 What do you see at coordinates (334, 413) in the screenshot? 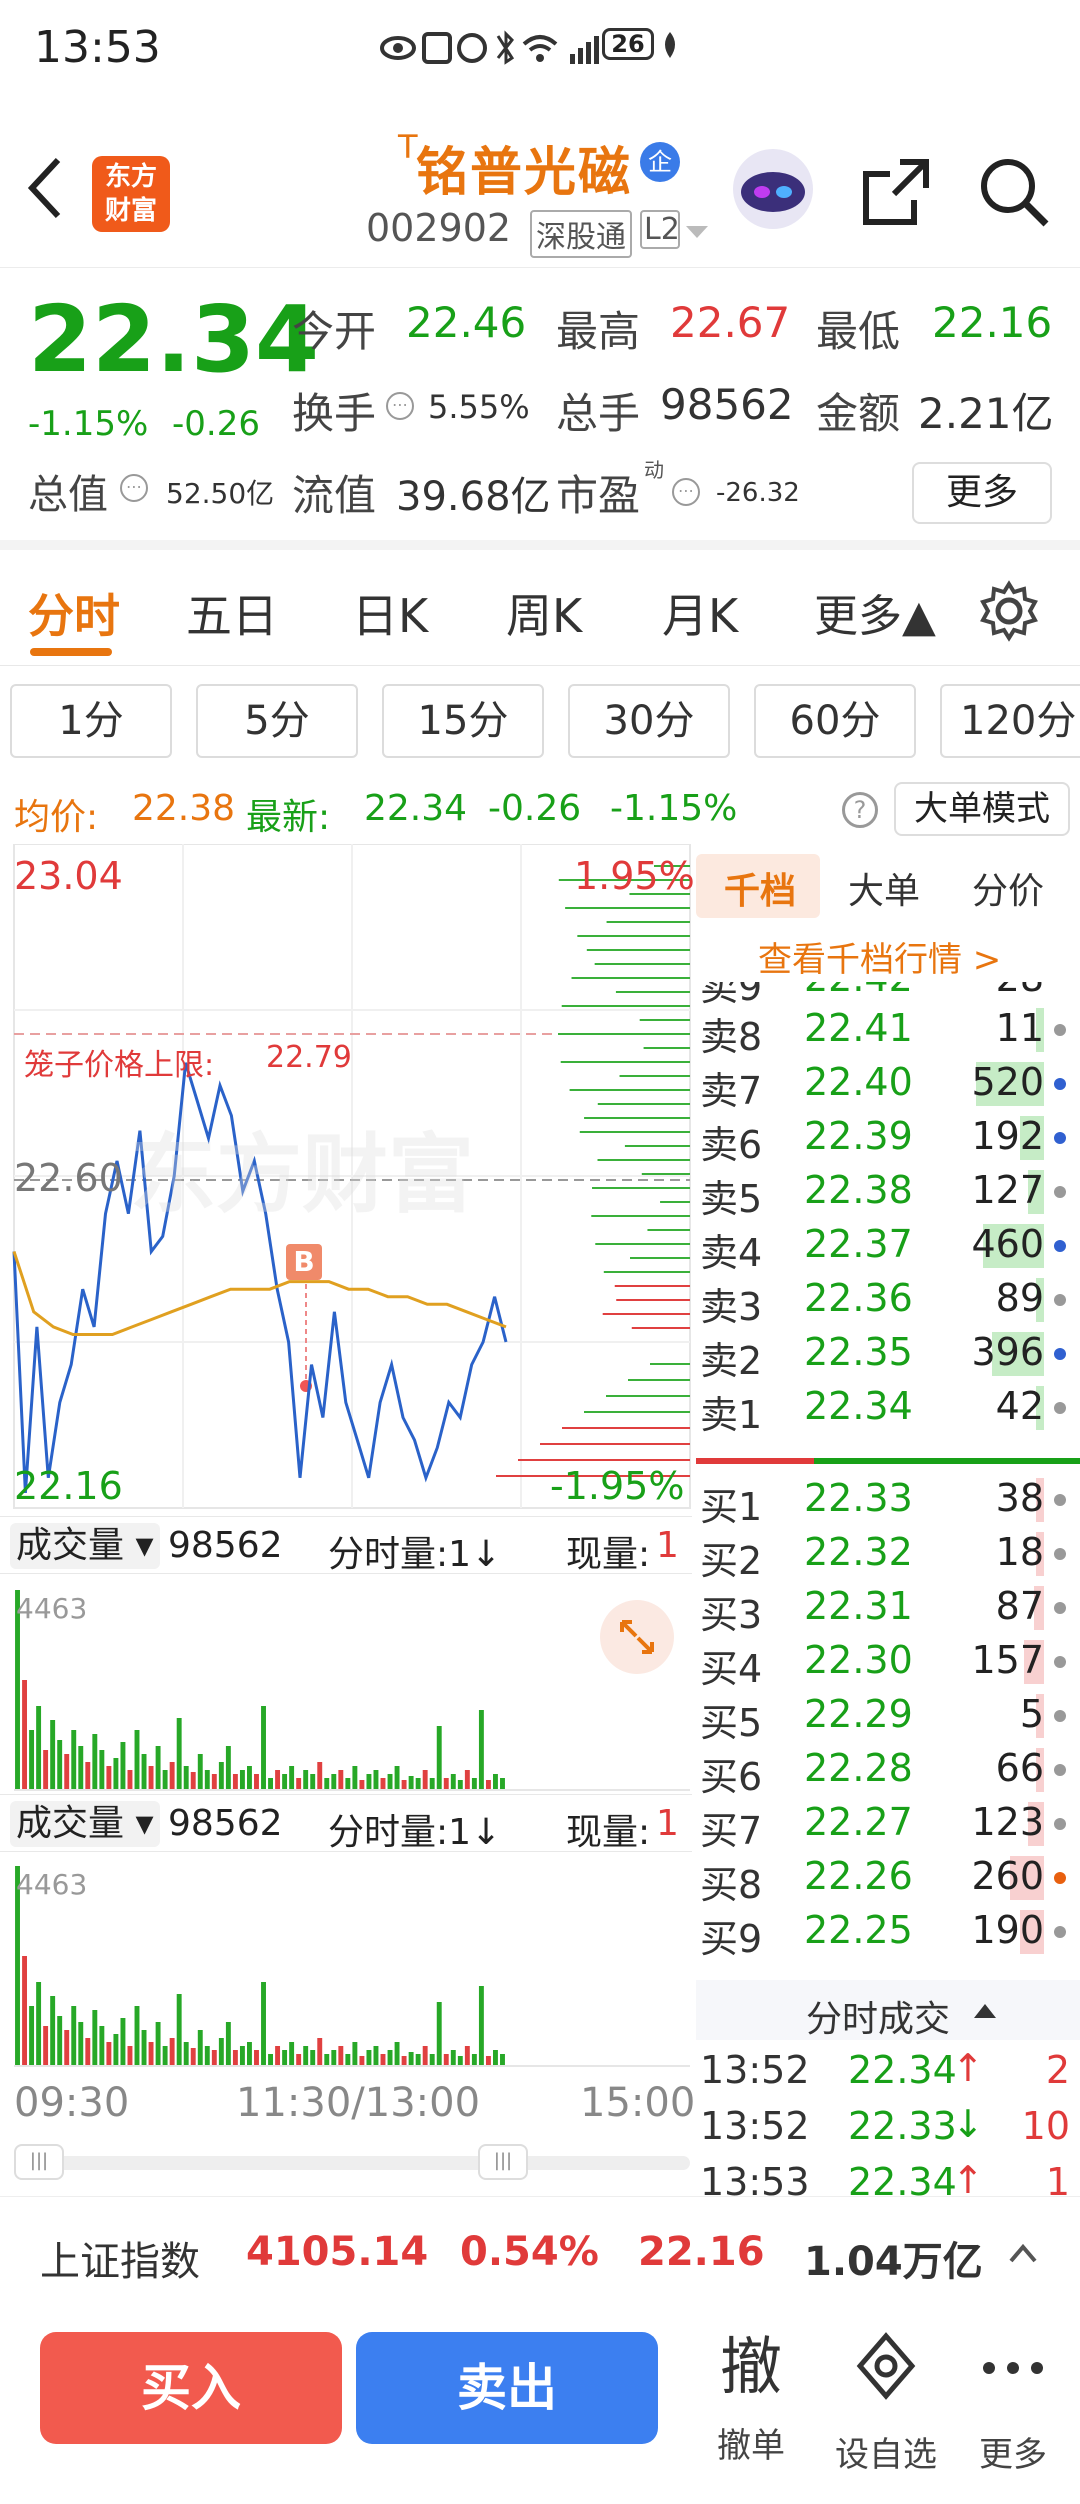
I see `turnover-label: 换手` at bounding box center [334, 413].